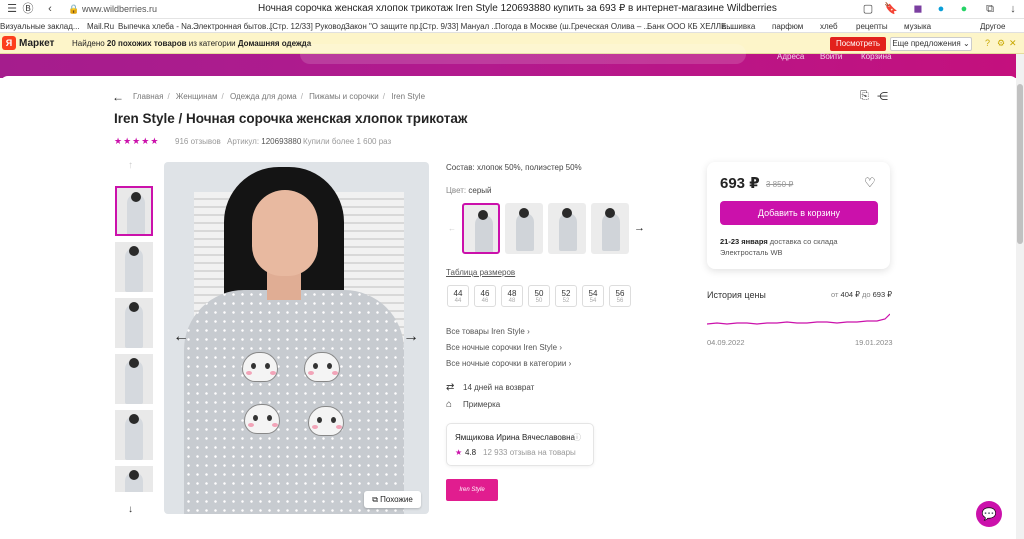 The image size is (1024, 539). What do you see at coordinates (471, 452) in the screenshot?
I see `seller-rating: 4.8` at bounding box center [471, 452].